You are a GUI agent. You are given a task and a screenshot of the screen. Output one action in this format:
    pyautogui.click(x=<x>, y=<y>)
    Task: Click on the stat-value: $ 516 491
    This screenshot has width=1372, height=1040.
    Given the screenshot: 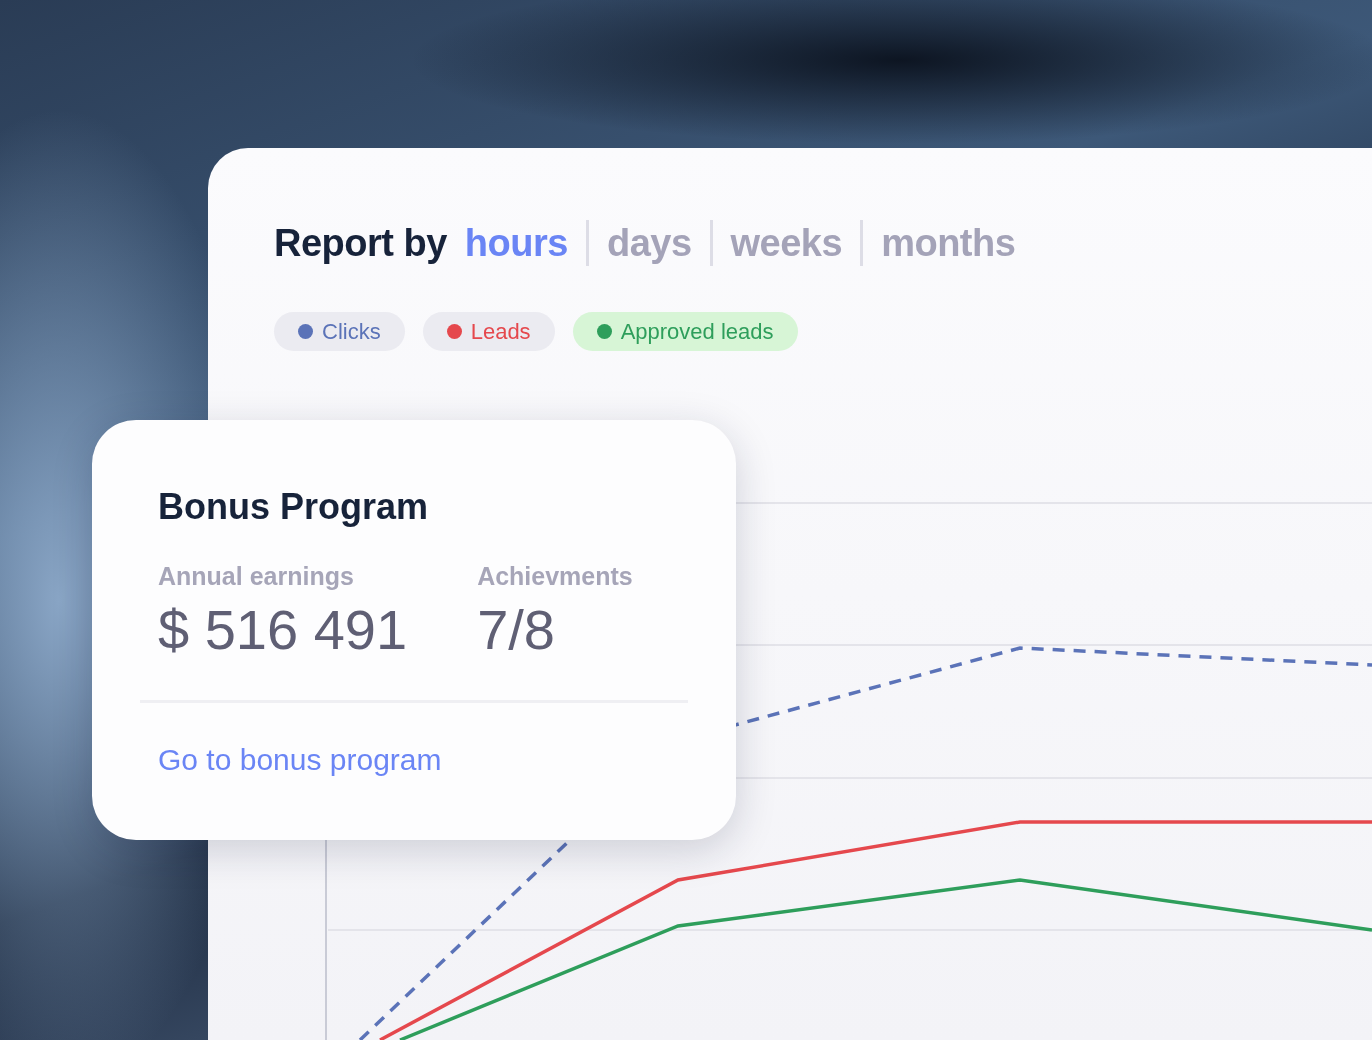 What is the action you would take?
    pyautogui.click(x=283, y=629)
    